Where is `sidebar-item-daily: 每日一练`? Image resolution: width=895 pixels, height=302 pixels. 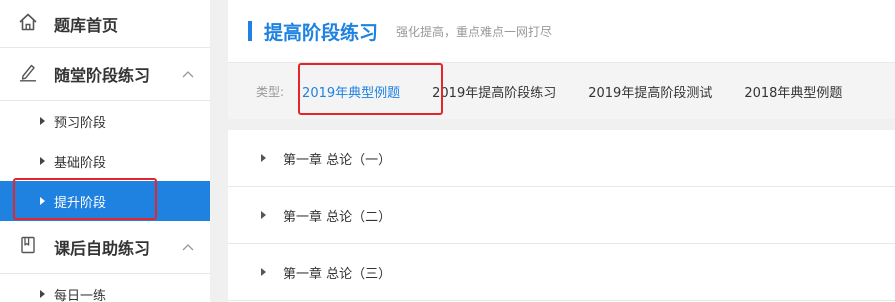 sidebar-item-daily: 每日一练 is located at coordinates (105, 288).